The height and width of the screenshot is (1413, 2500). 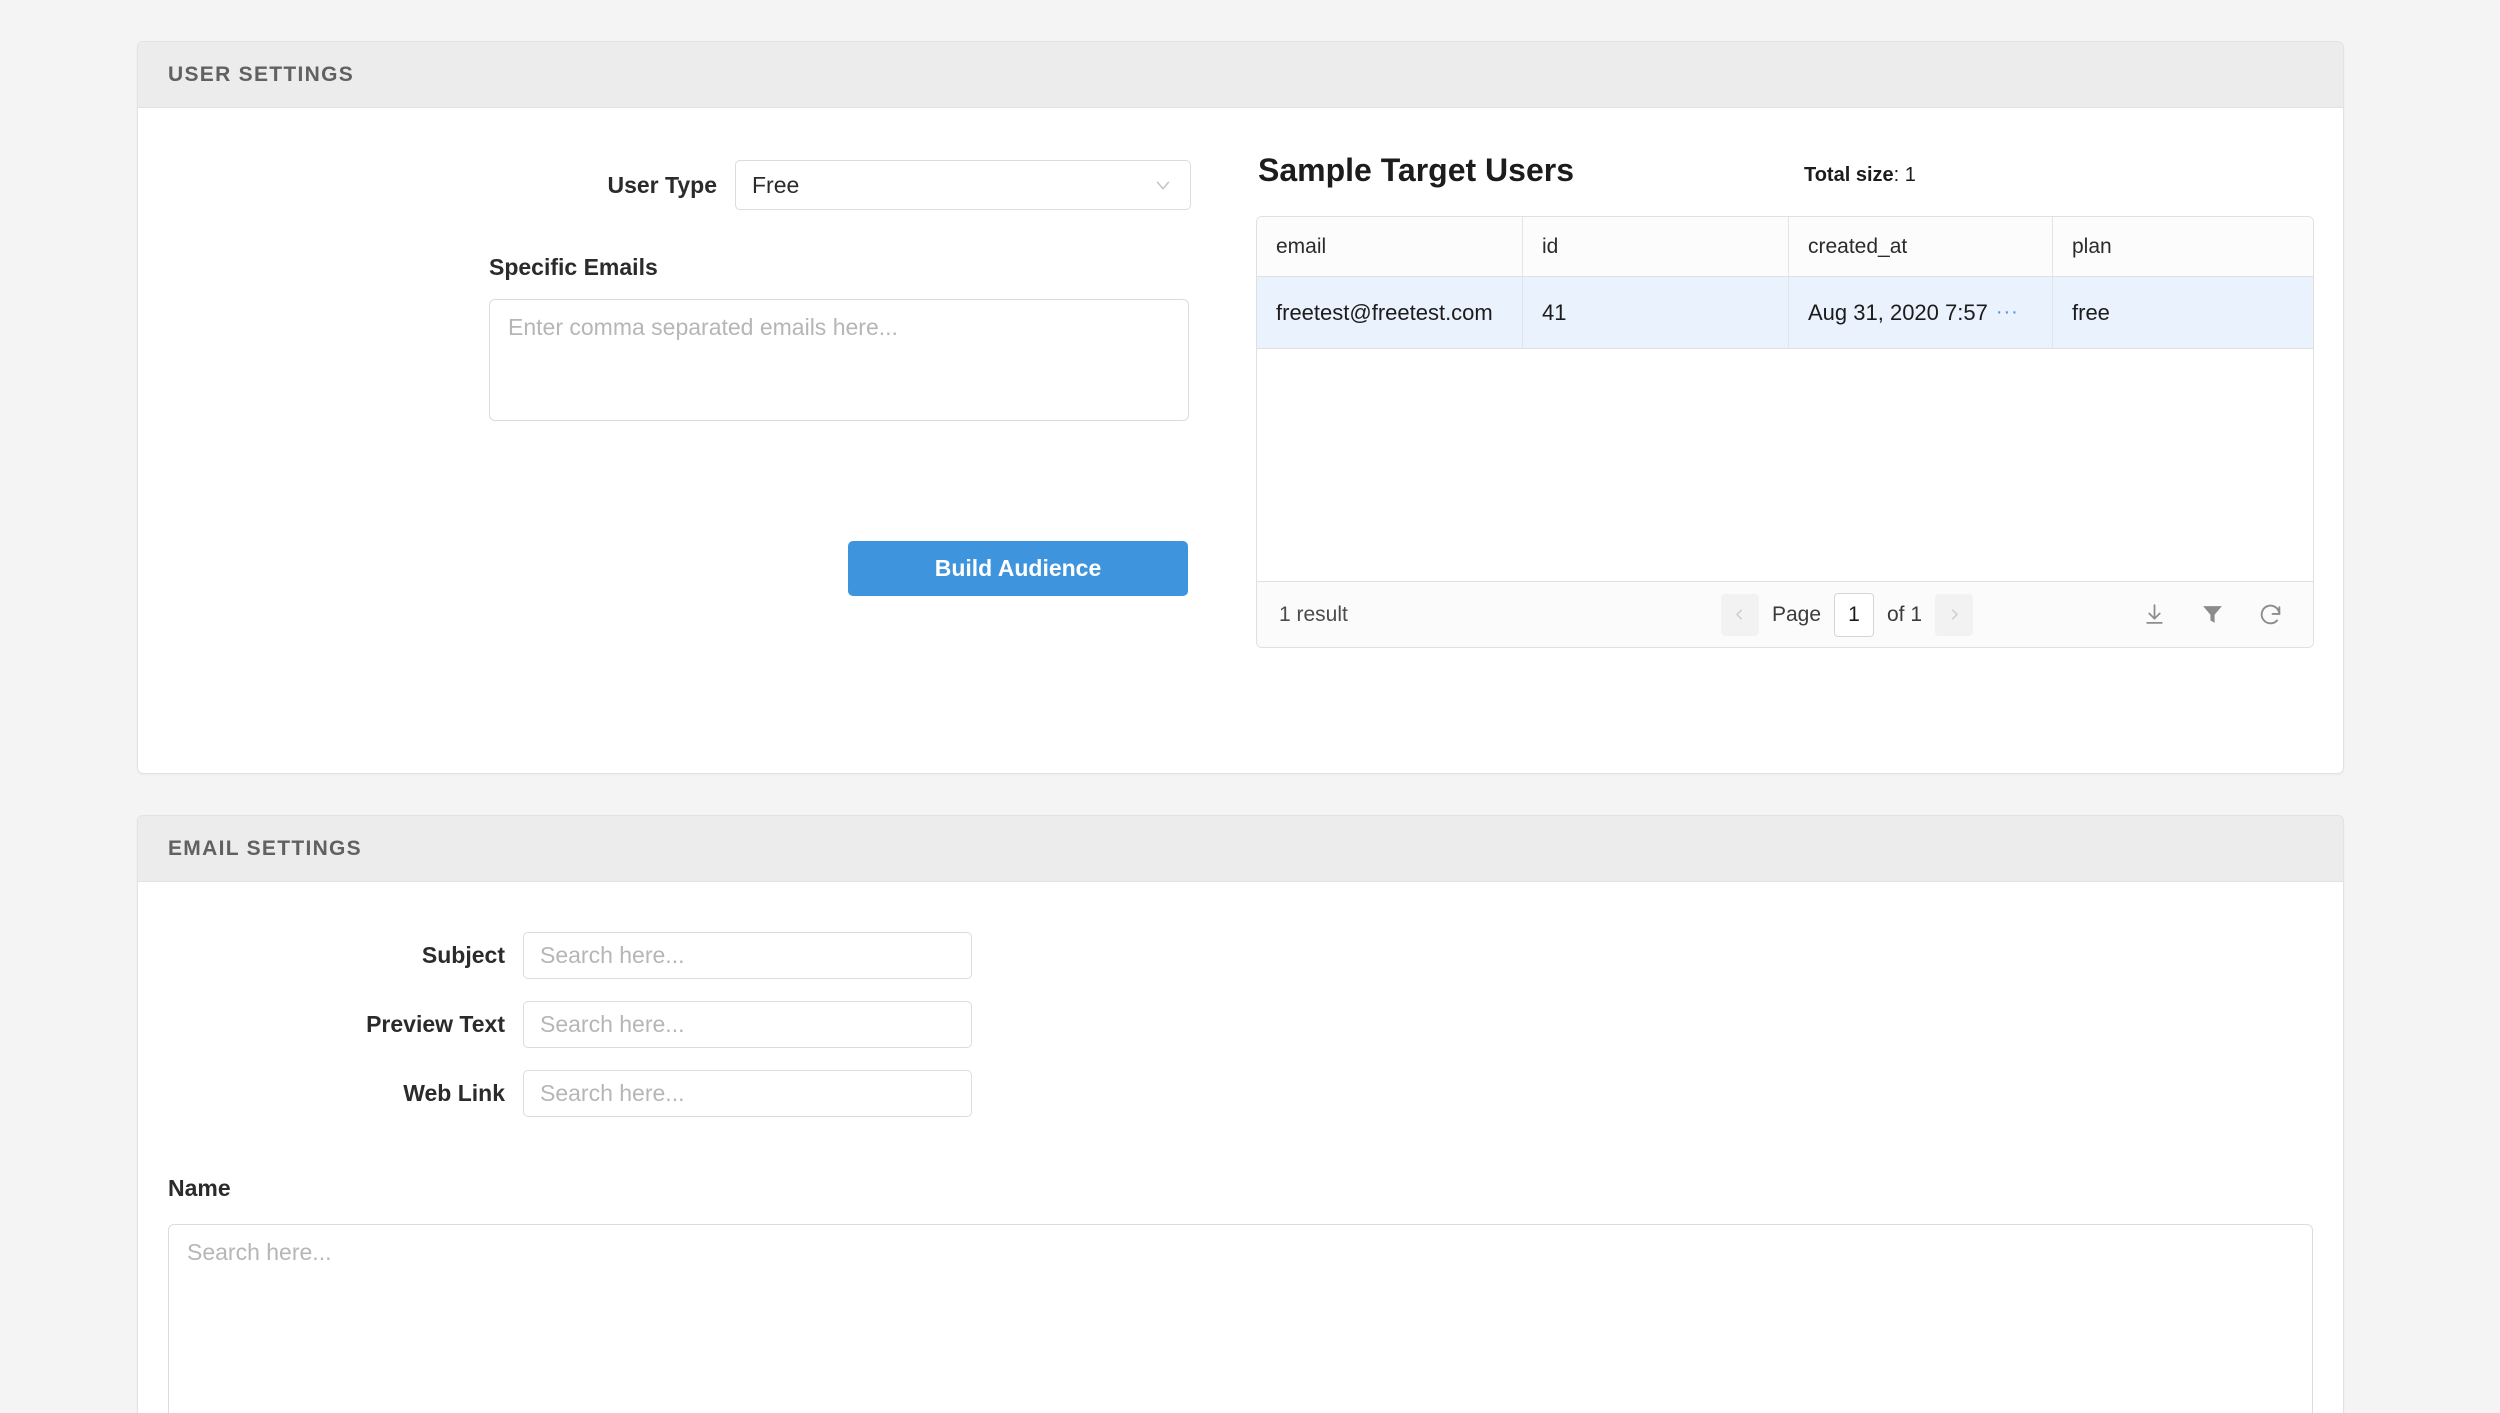 I want to click on user-settings-header: USER SETTINGS, so click(x=1240, y=75).